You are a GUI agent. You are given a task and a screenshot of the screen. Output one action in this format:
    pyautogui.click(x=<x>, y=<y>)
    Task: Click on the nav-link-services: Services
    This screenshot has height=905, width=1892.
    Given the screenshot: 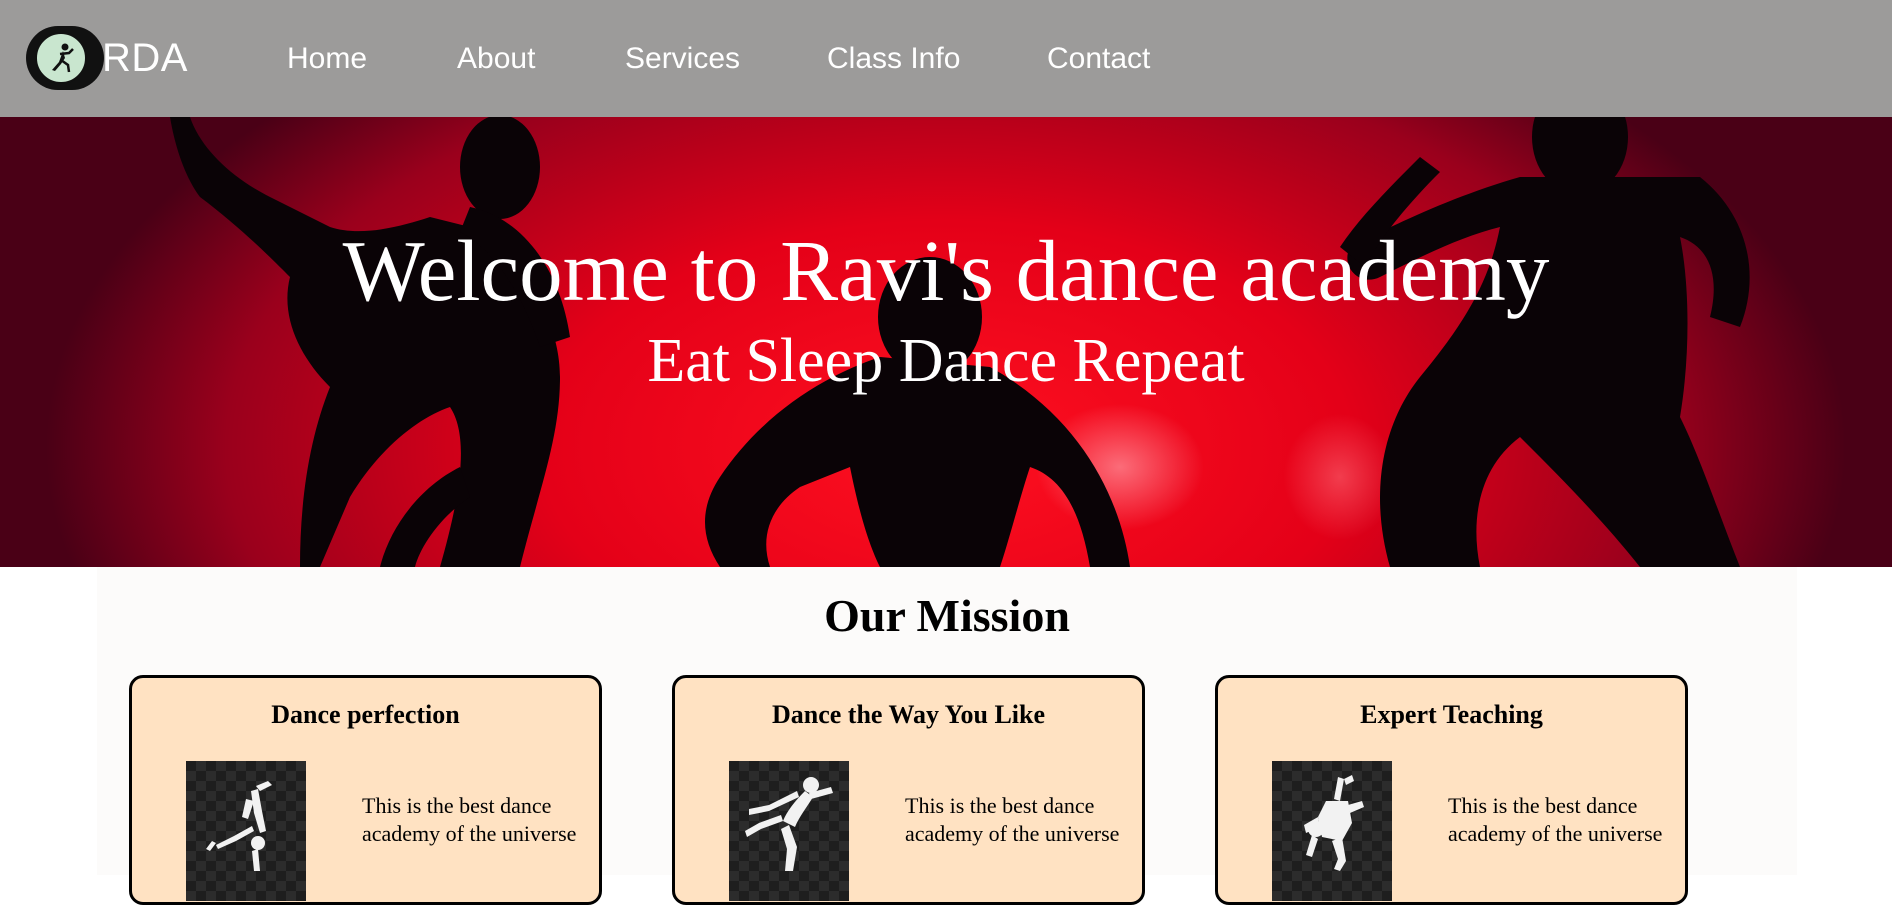 What is the action you would take?
    pyautogui.click(x=682, y=59)
    